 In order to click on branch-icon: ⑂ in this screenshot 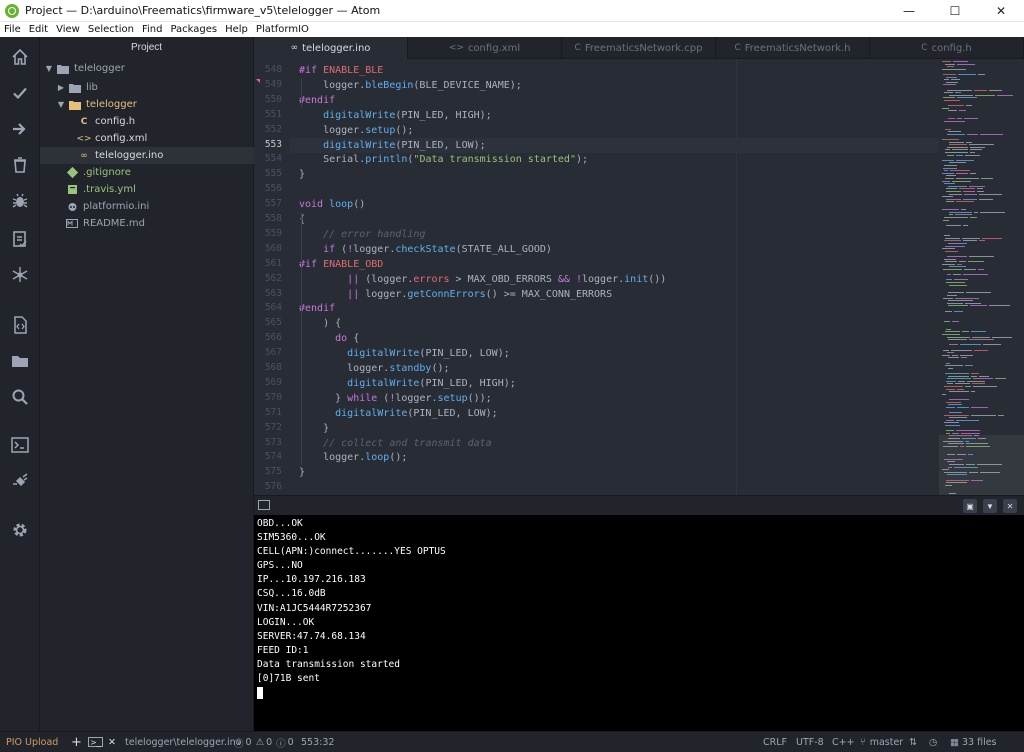, I will do `click(863, 742)`.